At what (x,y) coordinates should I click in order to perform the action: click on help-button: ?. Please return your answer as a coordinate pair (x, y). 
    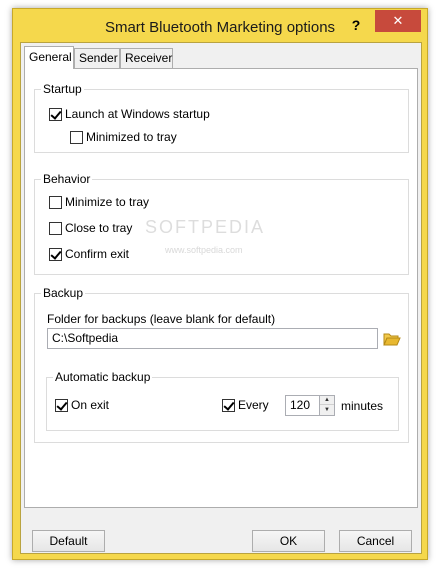
    Looking at the image, I should click on (356, 25).